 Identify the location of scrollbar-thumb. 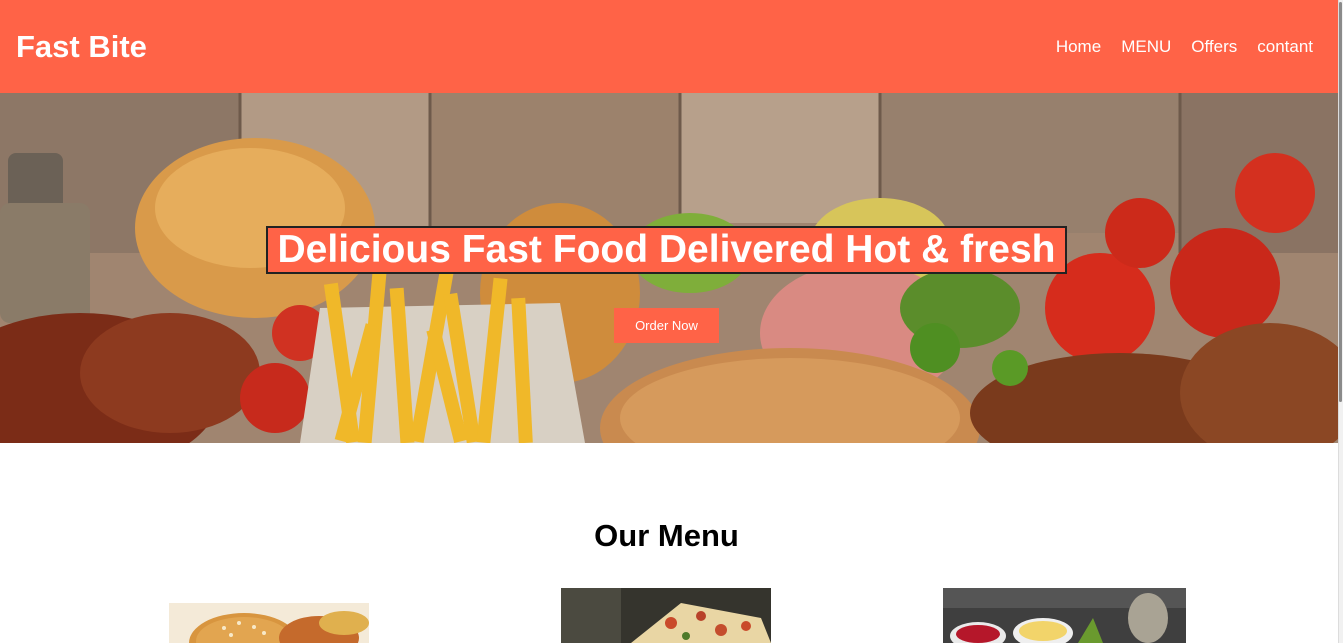
(1340, 202).